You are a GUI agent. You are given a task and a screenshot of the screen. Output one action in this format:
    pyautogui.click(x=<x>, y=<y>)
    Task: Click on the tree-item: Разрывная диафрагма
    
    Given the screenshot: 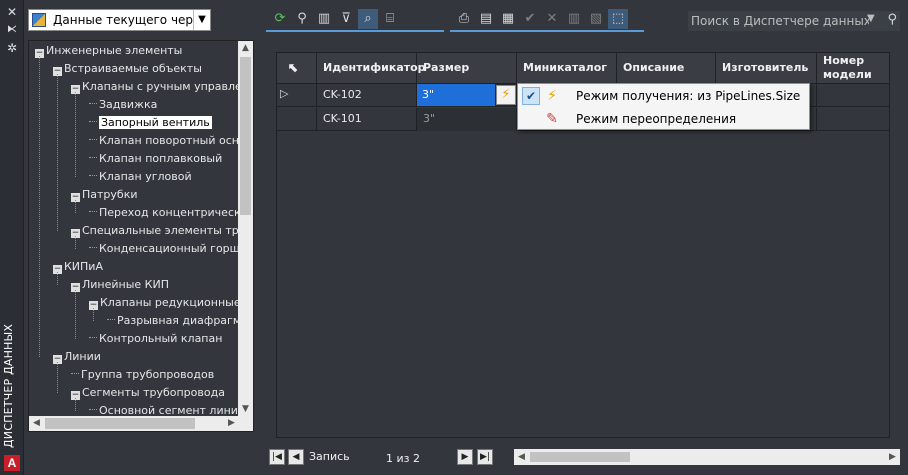 What is the action you would take?
    pyautogui.click(x=173, y=321)
    